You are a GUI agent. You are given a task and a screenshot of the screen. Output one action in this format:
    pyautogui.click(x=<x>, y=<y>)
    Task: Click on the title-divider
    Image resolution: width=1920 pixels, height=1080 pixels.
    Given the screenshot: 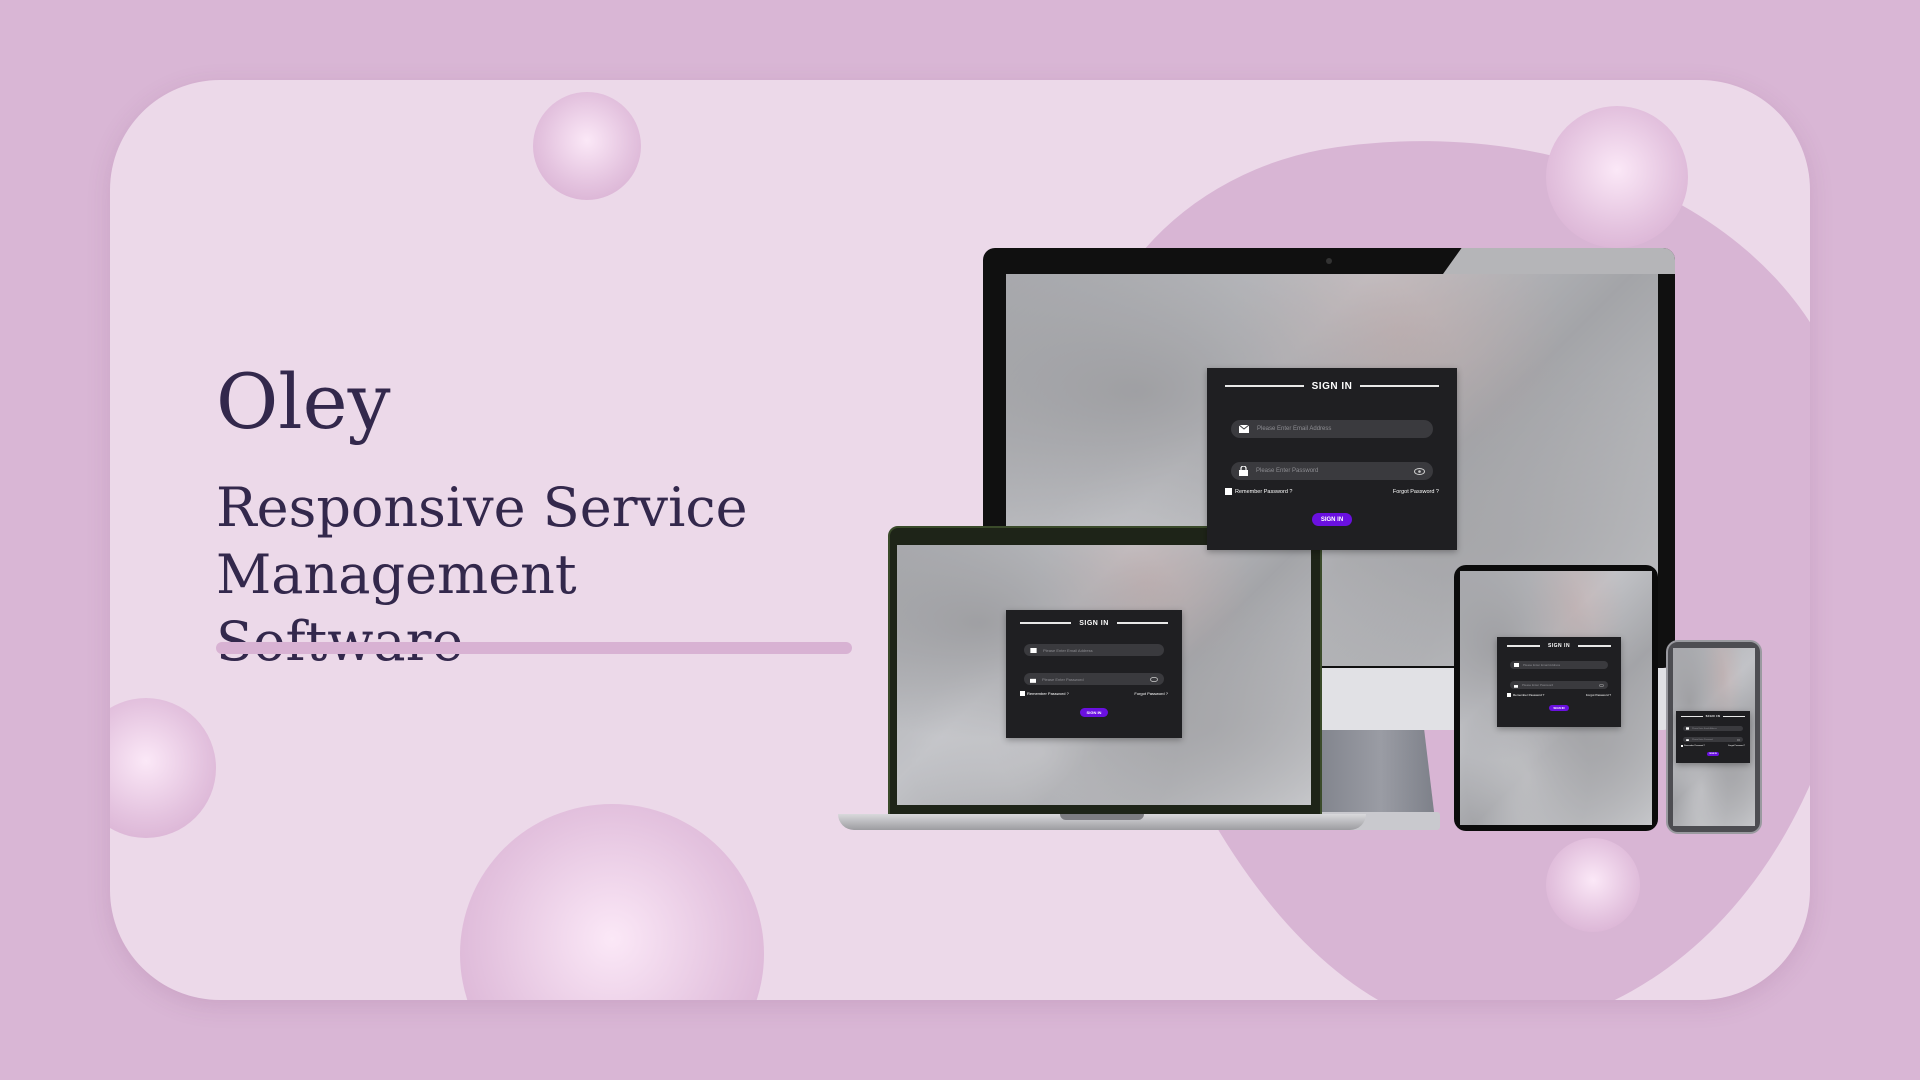 What is the action you would take?
    pyautogui.click(x=534, y=648)
    